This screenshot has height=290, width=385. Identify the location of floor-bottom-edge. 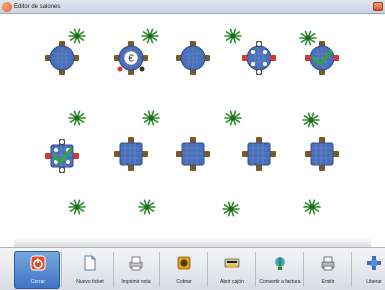
(192, 242).